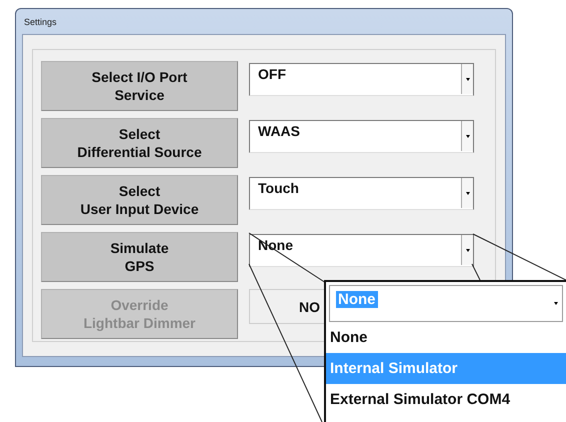  What do you see at coordinates (446, 399) in the screenshot?
I see `dropdown-option: External Simulator COM4` at bounding box center [446, 399].